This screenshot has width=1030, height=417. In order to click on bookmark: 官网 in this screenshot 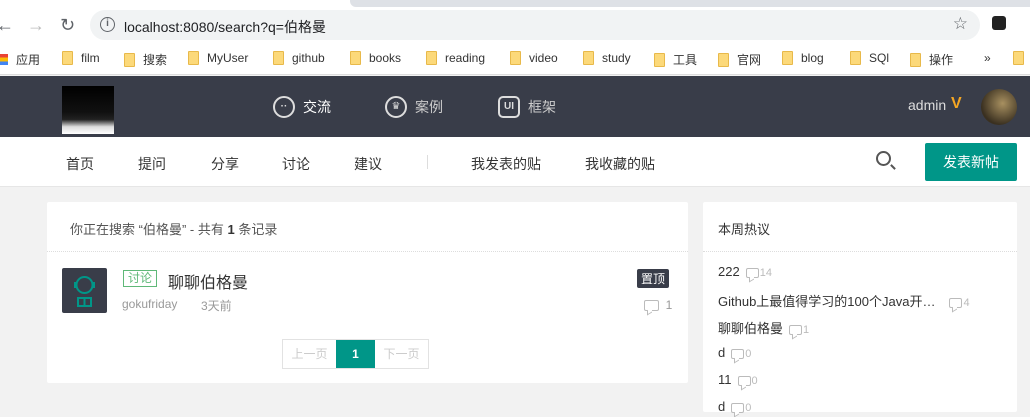, I will do `click(739, 59)`.